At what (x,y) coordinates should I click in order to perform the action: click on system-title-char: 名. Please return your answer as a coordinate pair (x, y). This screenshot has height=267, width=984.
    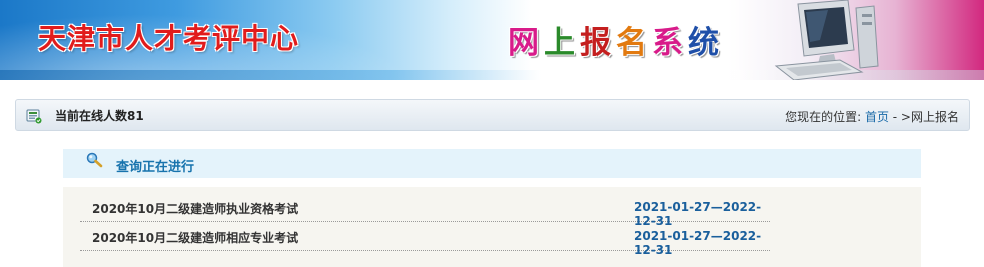
    Looking at the image, I should click on (634, 43).